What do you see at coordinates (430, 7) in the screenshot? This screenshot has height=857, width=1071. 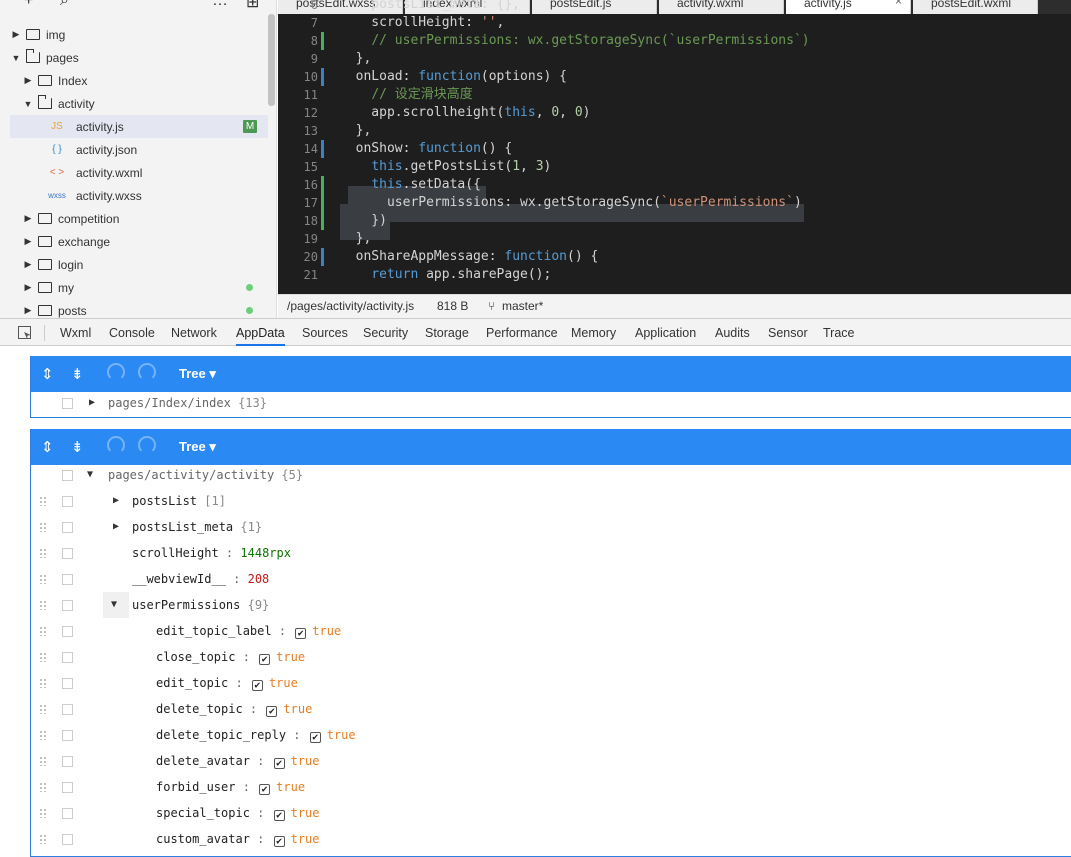 I see `code-line: postsList_meta: {},` at bounding box center [430, 7].